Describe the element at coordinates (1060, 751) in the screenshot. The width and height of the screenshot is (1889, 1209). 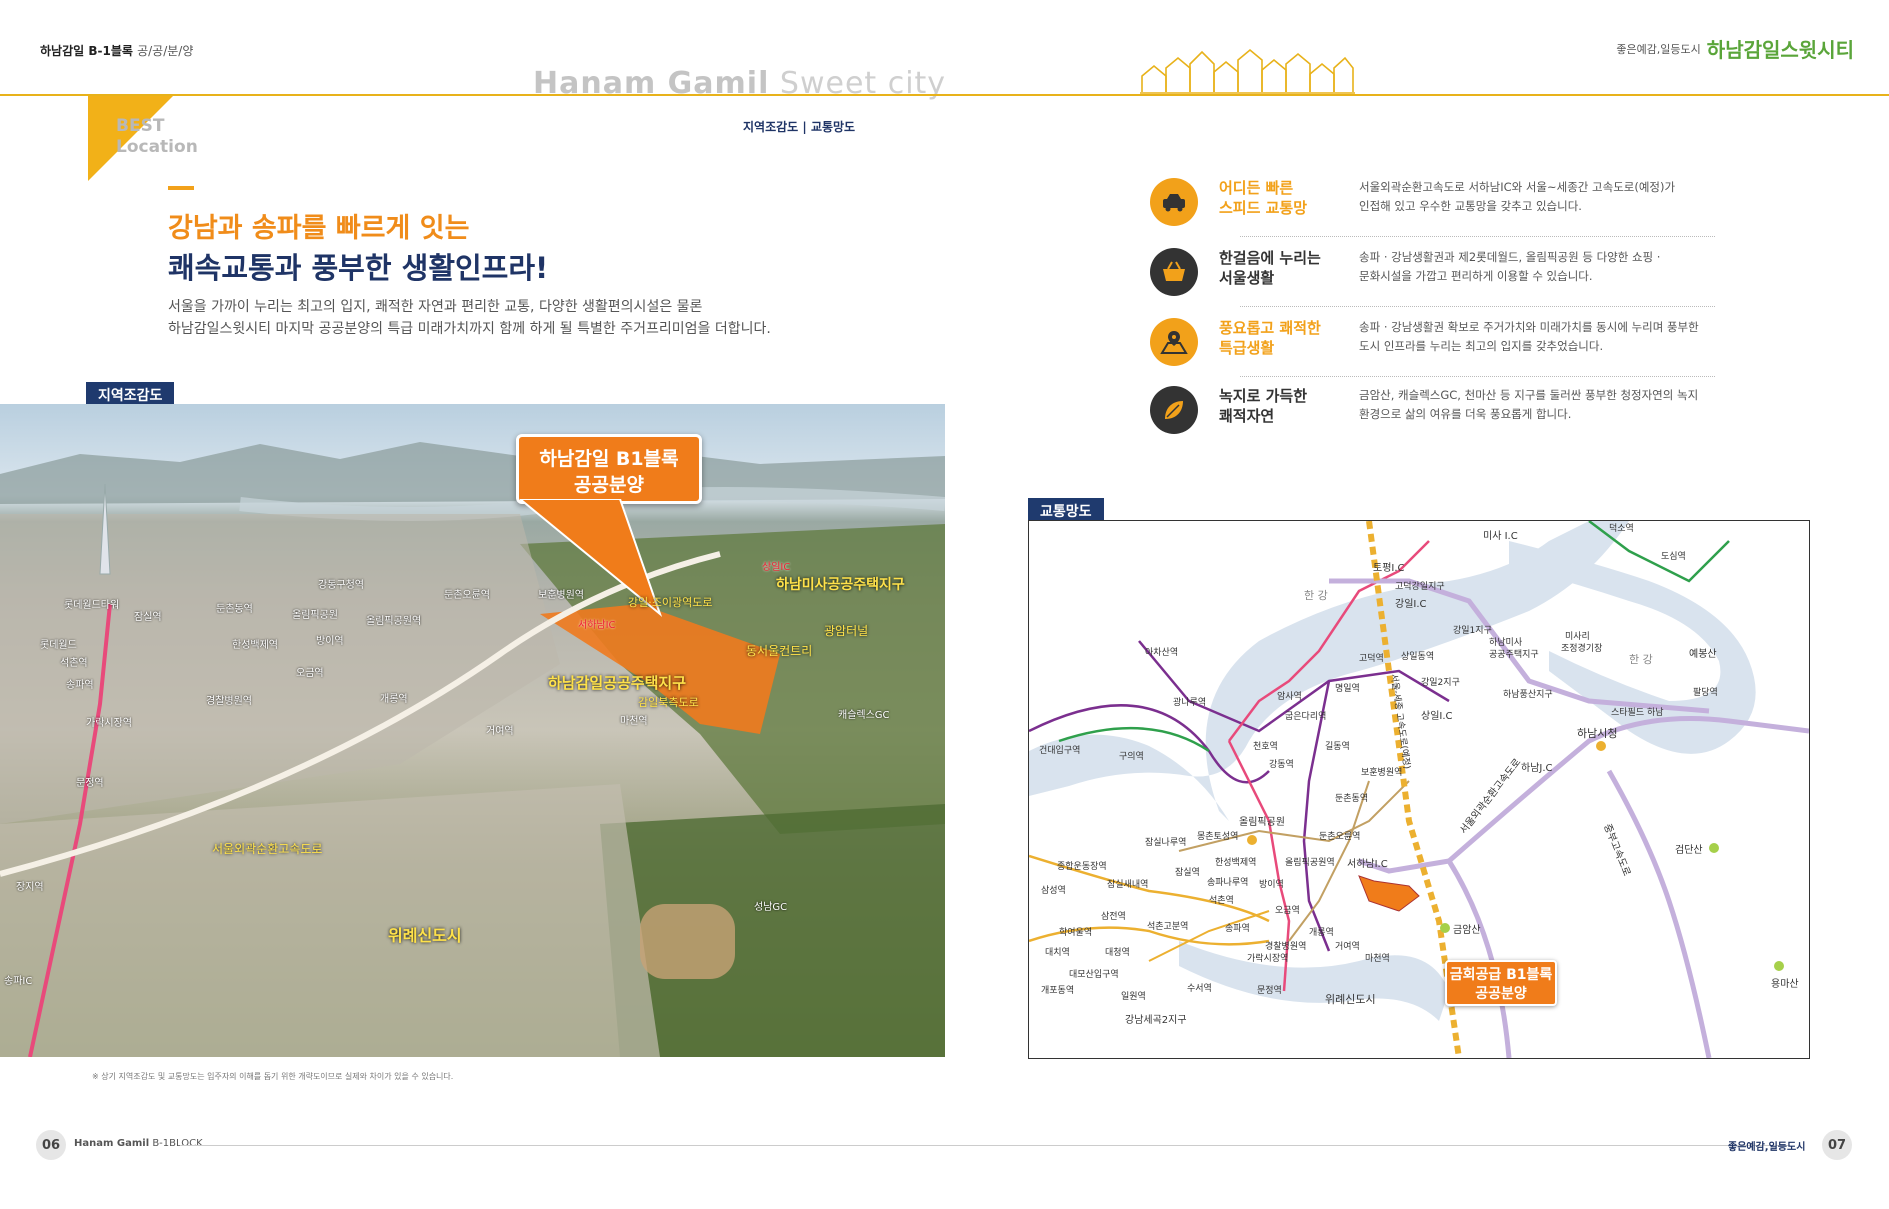
I see `traffic-label-konkuk: 건대입구역` at that location.